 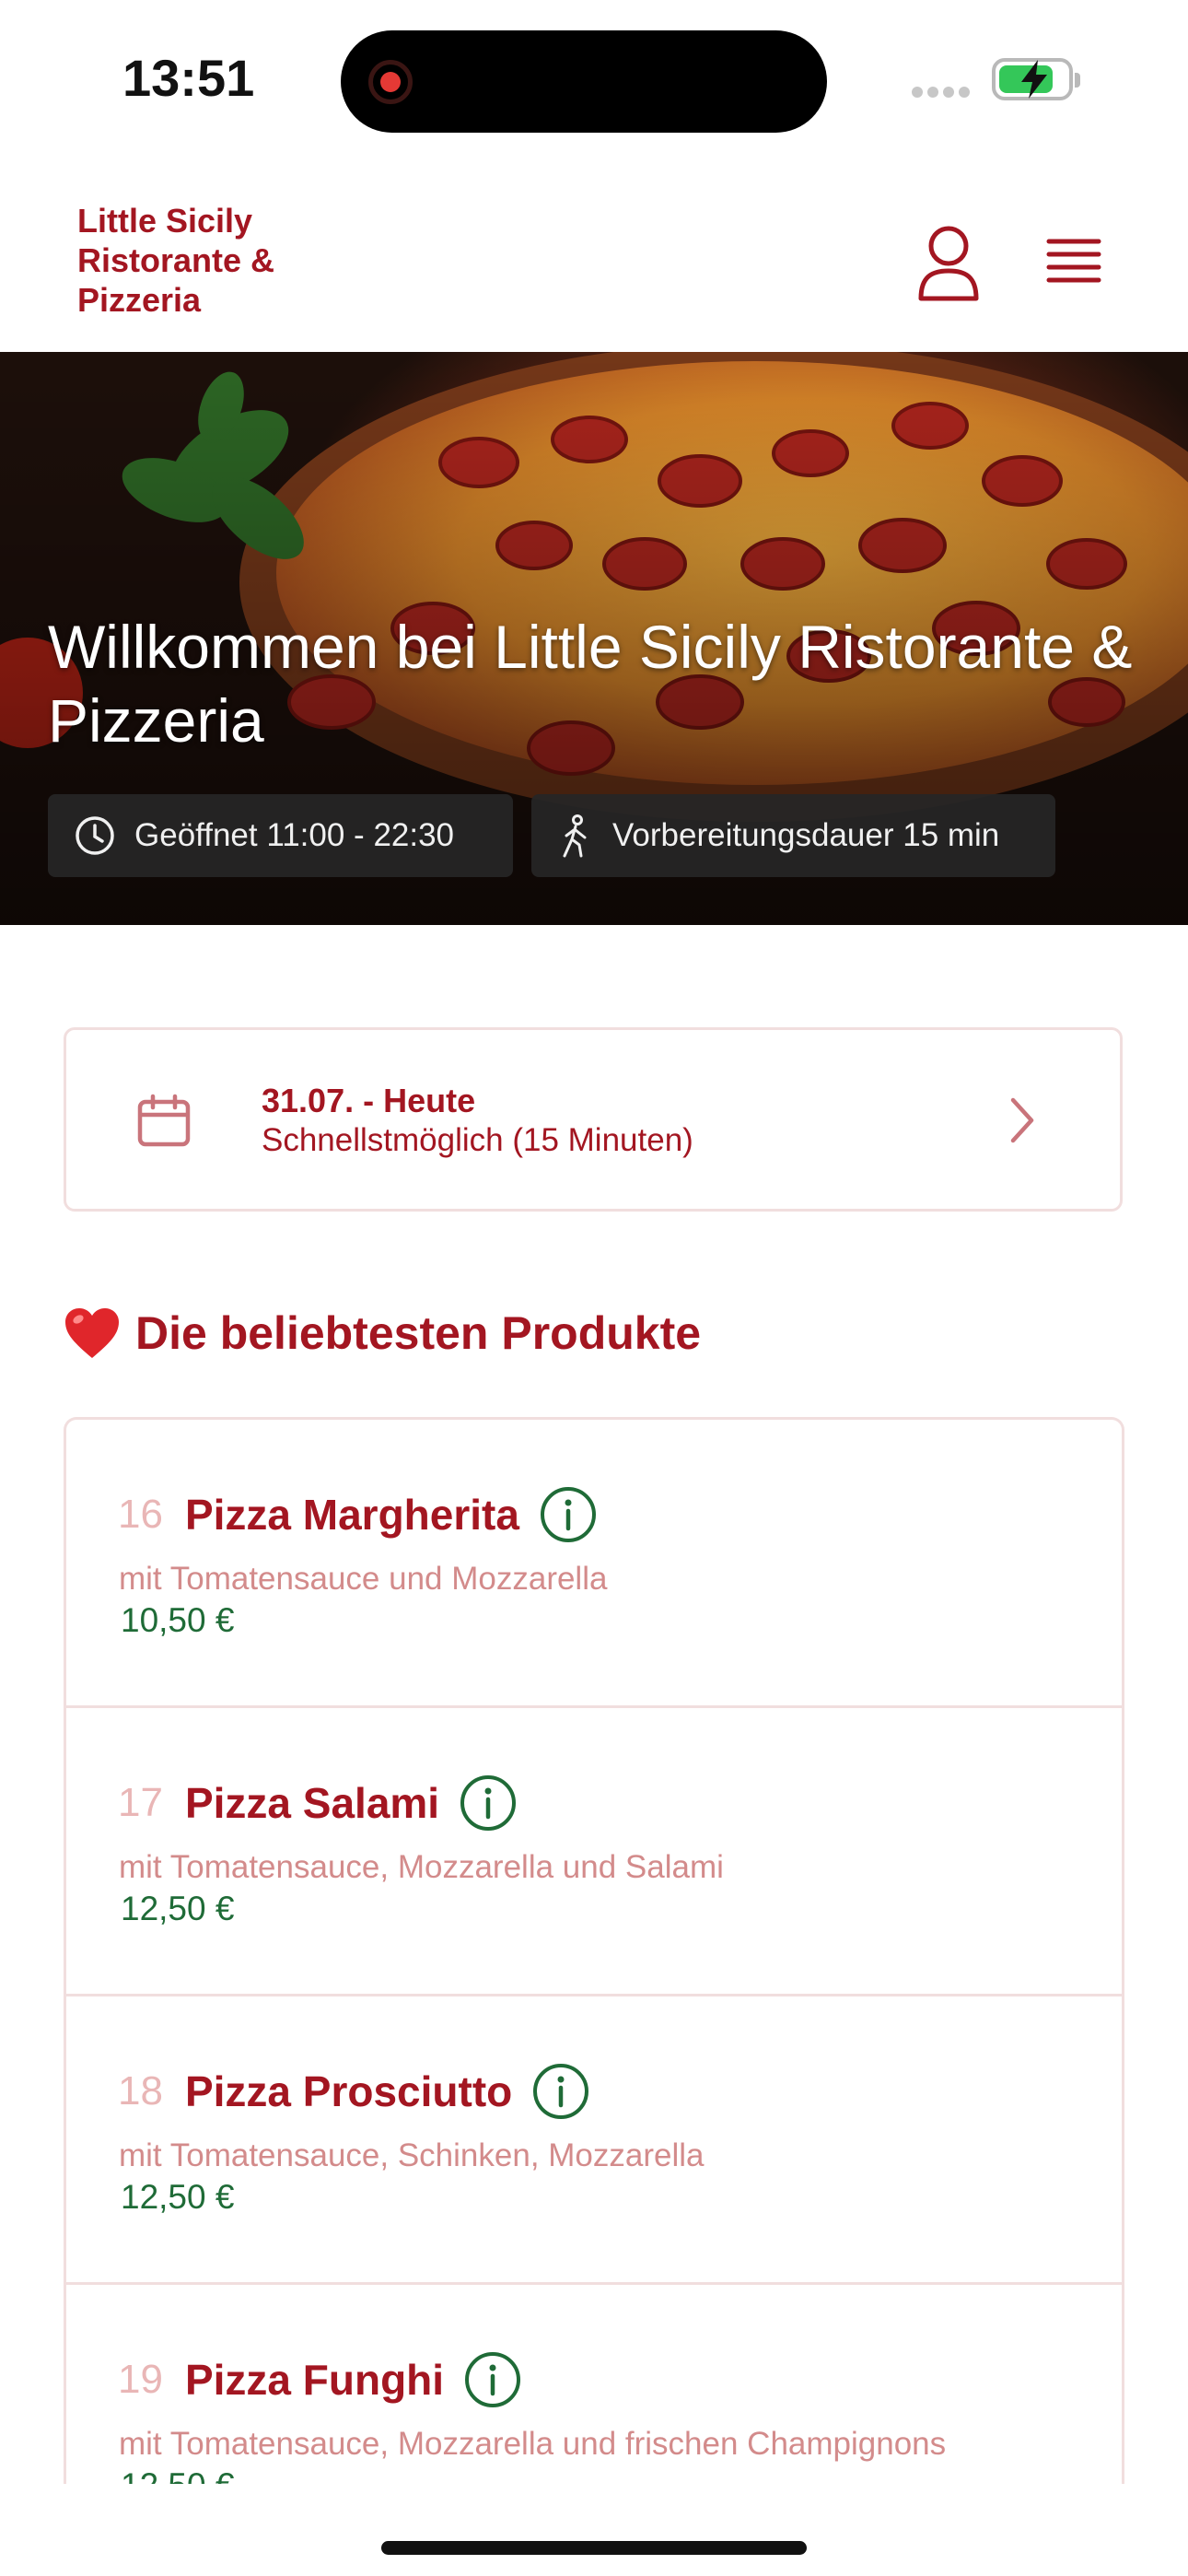 I want to click on product-name: Pizza Prosciutto, so click(x=348, y=2091).